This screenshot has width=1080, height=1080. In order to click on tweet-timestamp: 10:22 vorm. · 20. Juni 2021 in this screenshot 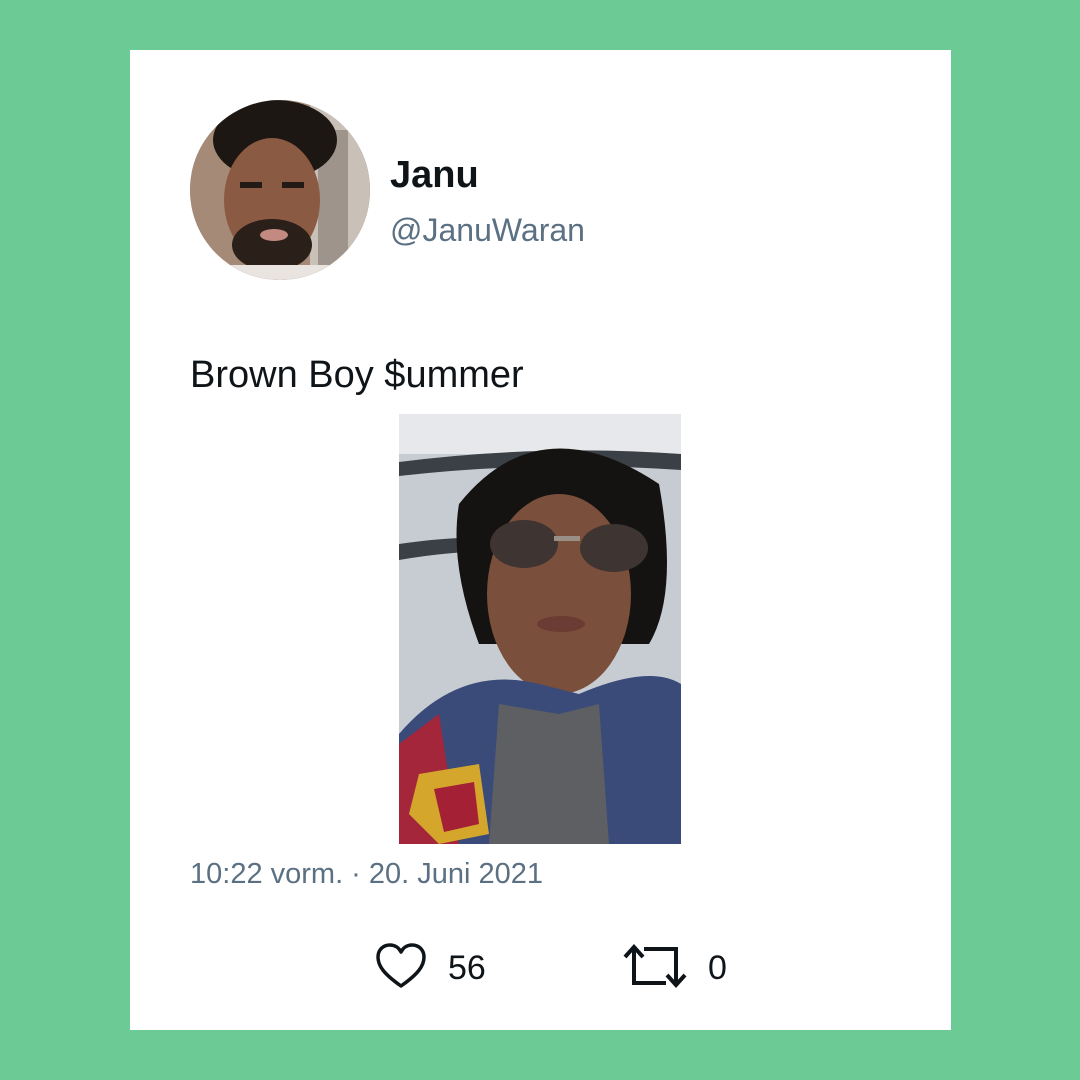, I will do `click(367, 874)`.